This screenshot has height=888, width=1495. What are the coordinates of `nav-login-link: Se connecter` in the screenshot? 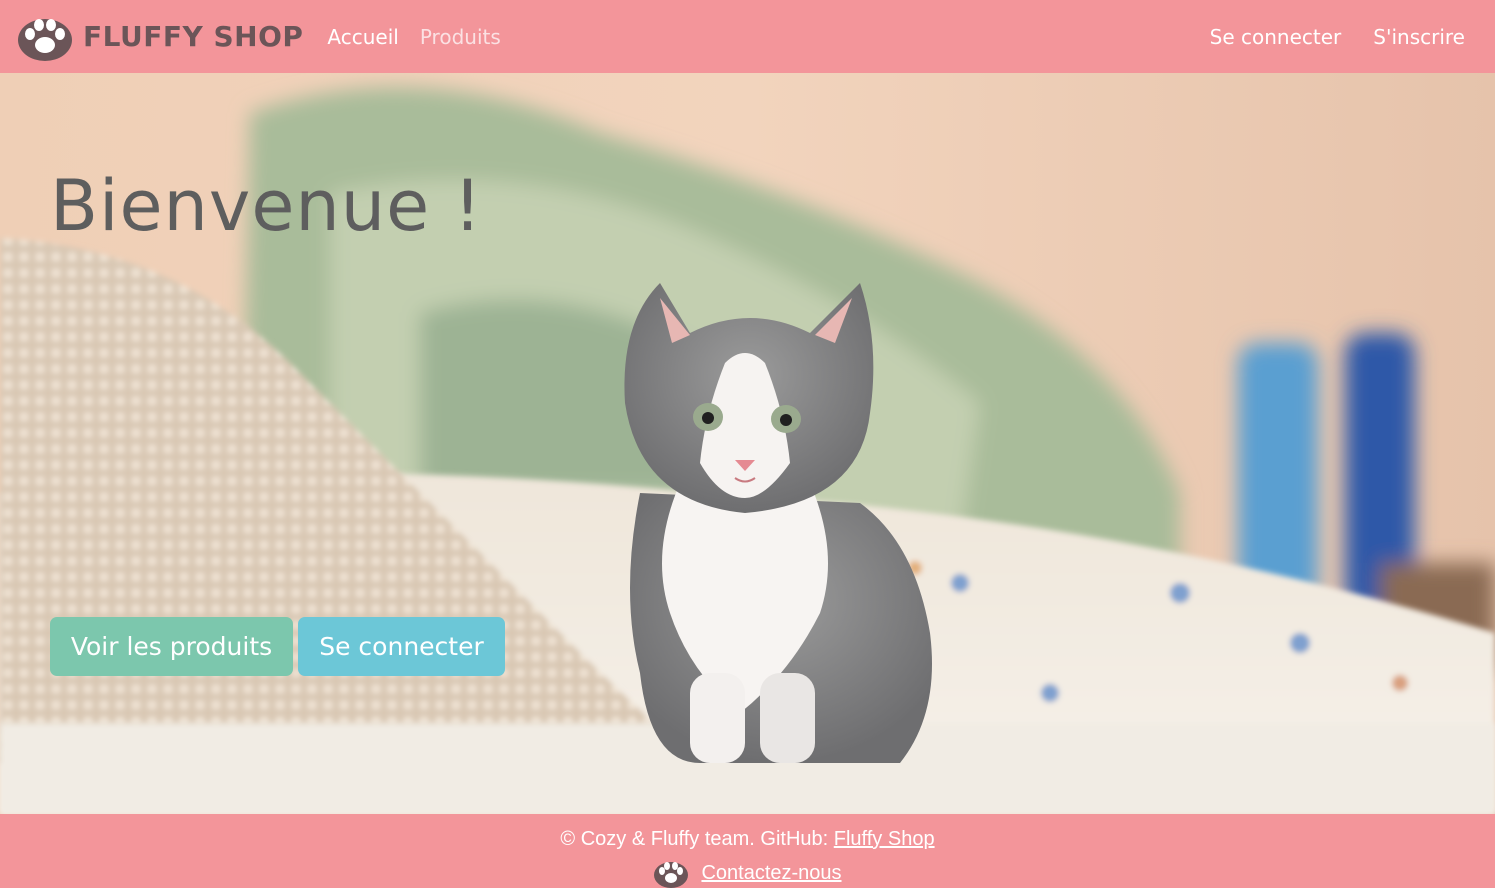 It's located at (1276, 37).